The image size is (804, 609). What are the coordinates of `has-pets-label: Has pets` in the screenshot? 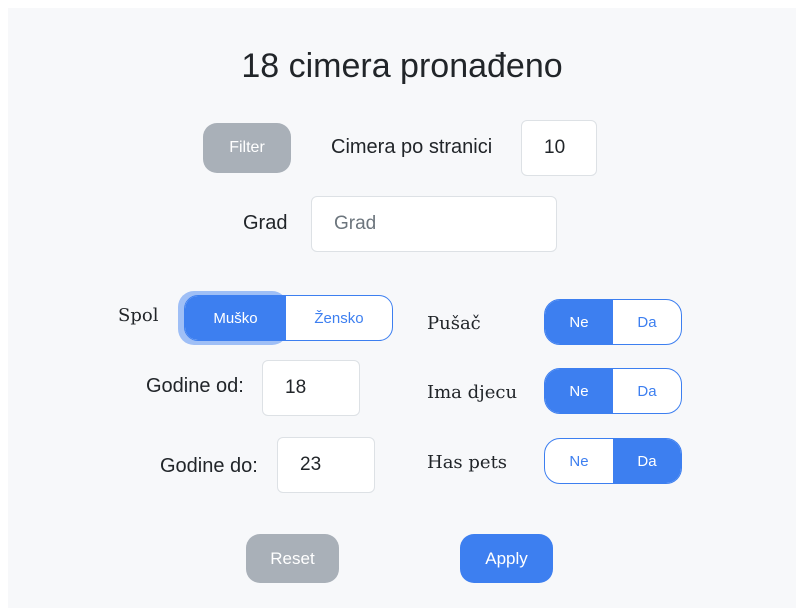 It's located at (467, 462).